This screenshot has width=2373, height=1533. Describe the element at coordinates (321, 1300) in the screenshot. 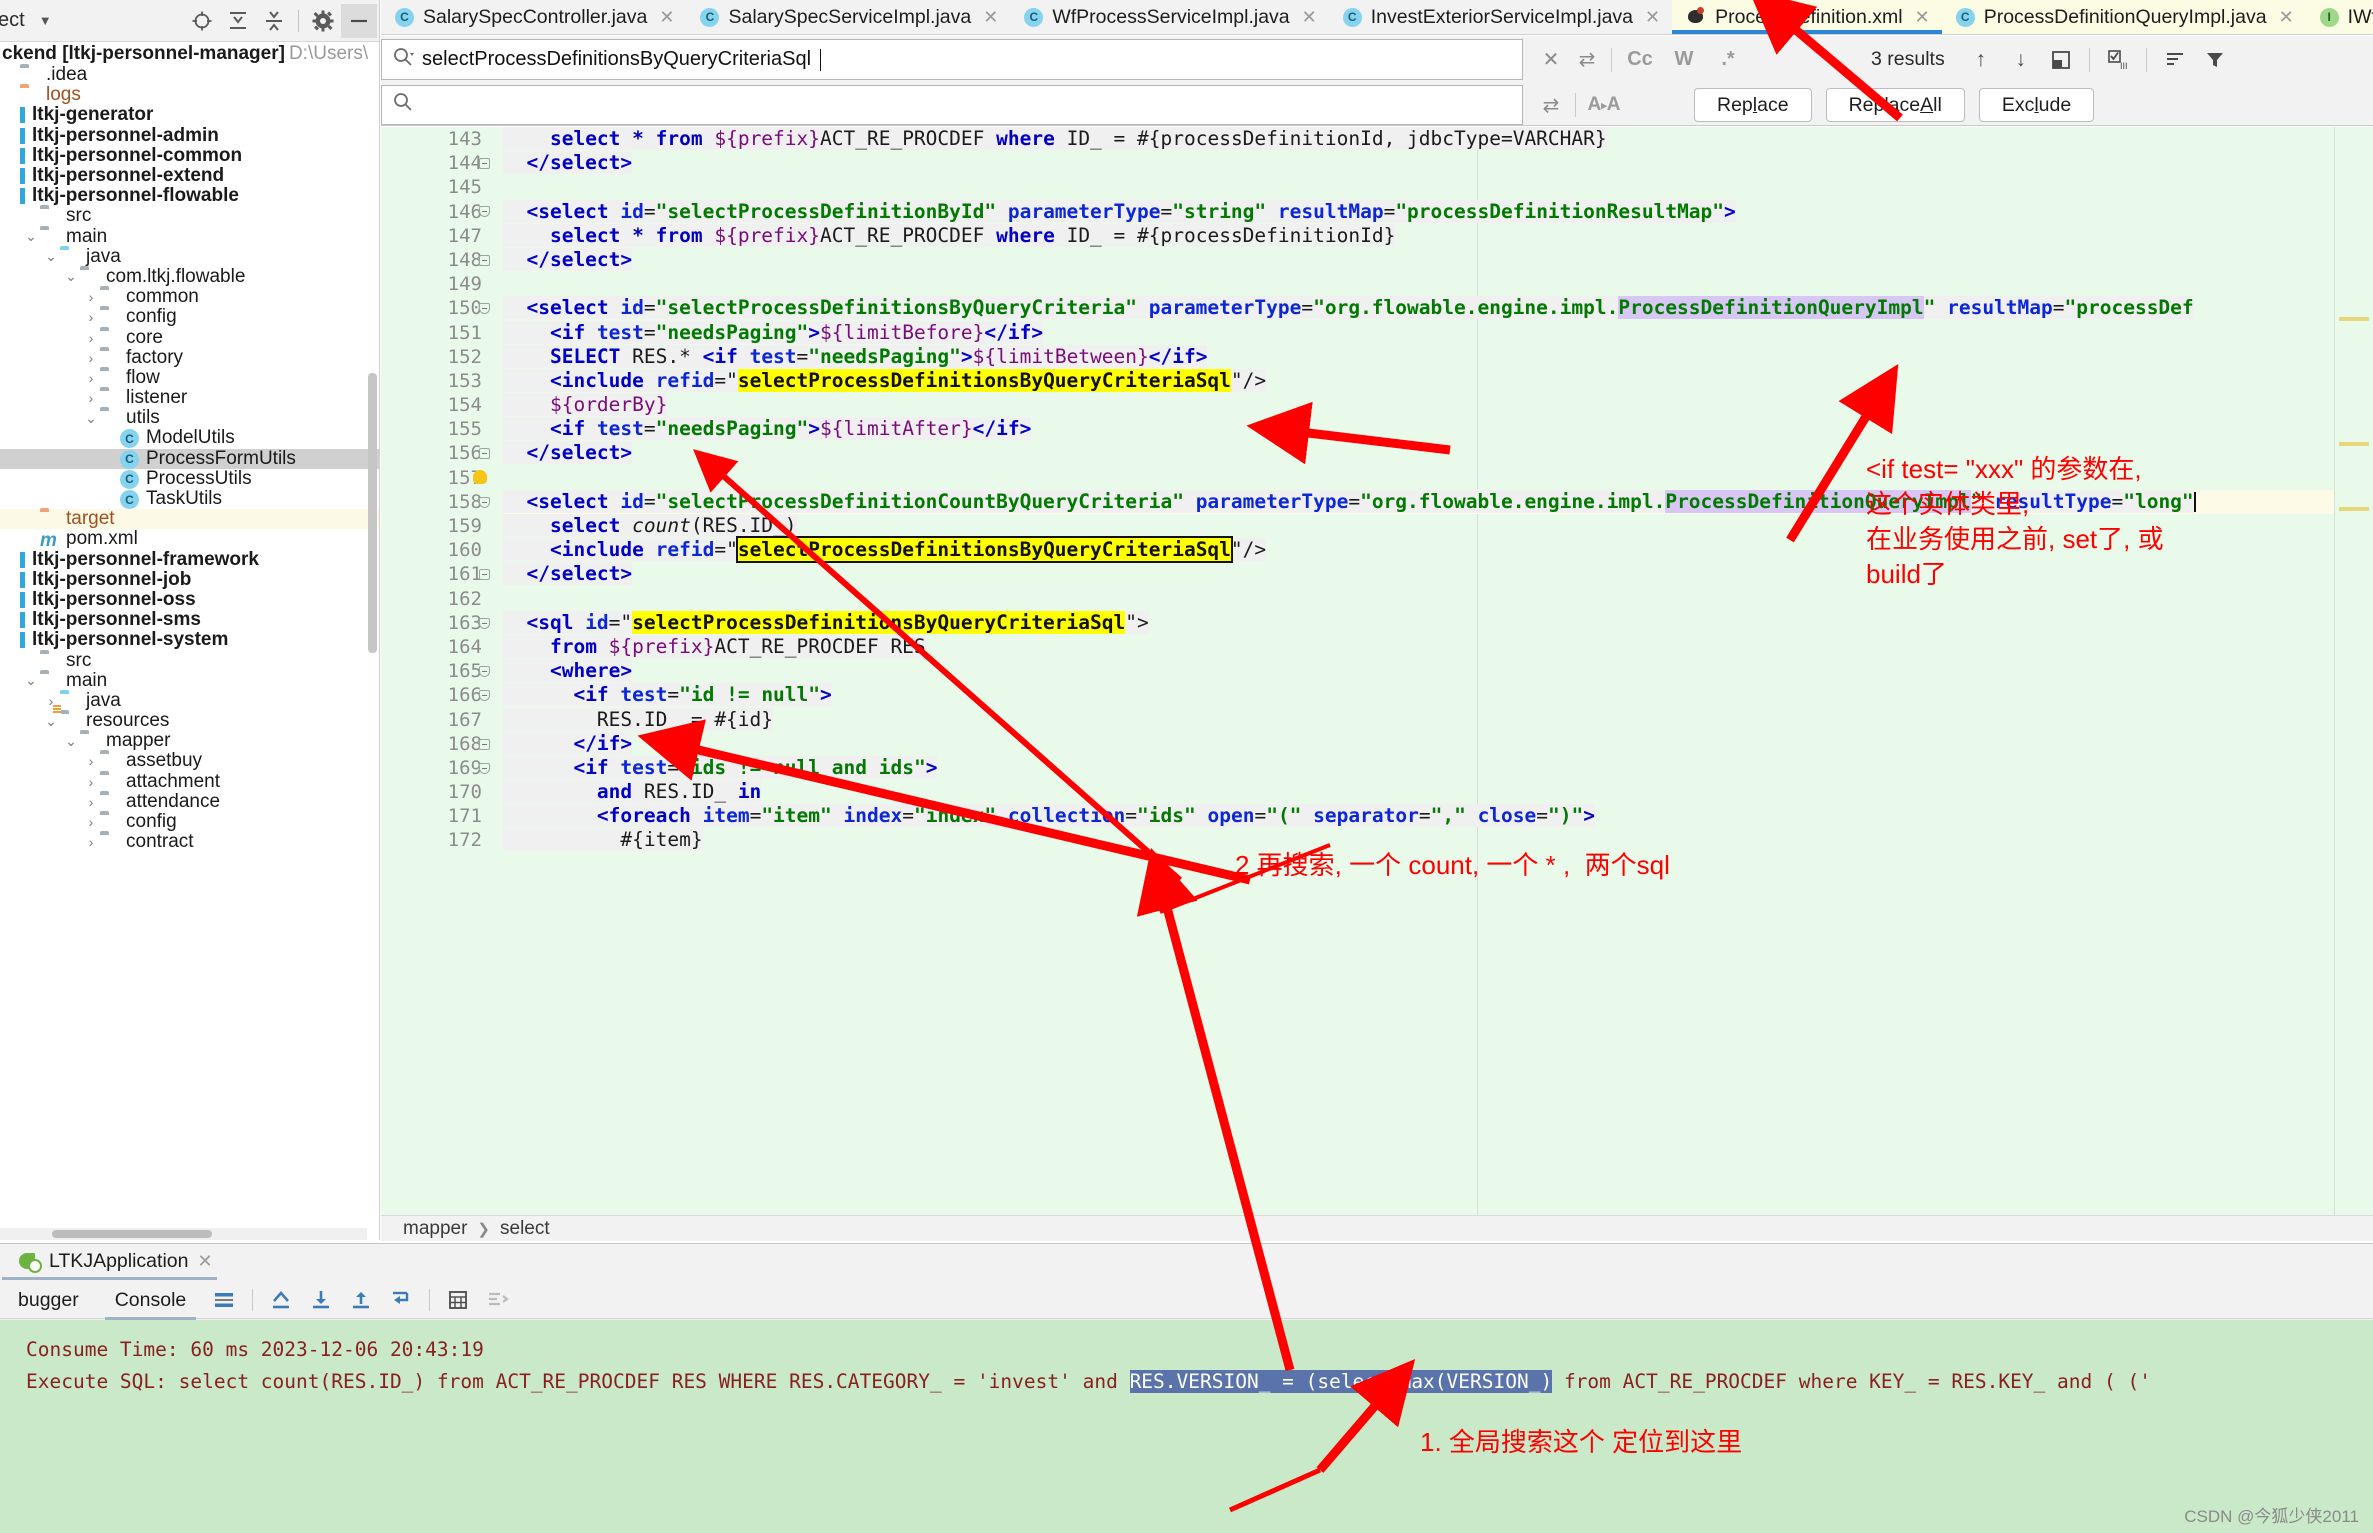

I see `scroll-down-icon` at that location.